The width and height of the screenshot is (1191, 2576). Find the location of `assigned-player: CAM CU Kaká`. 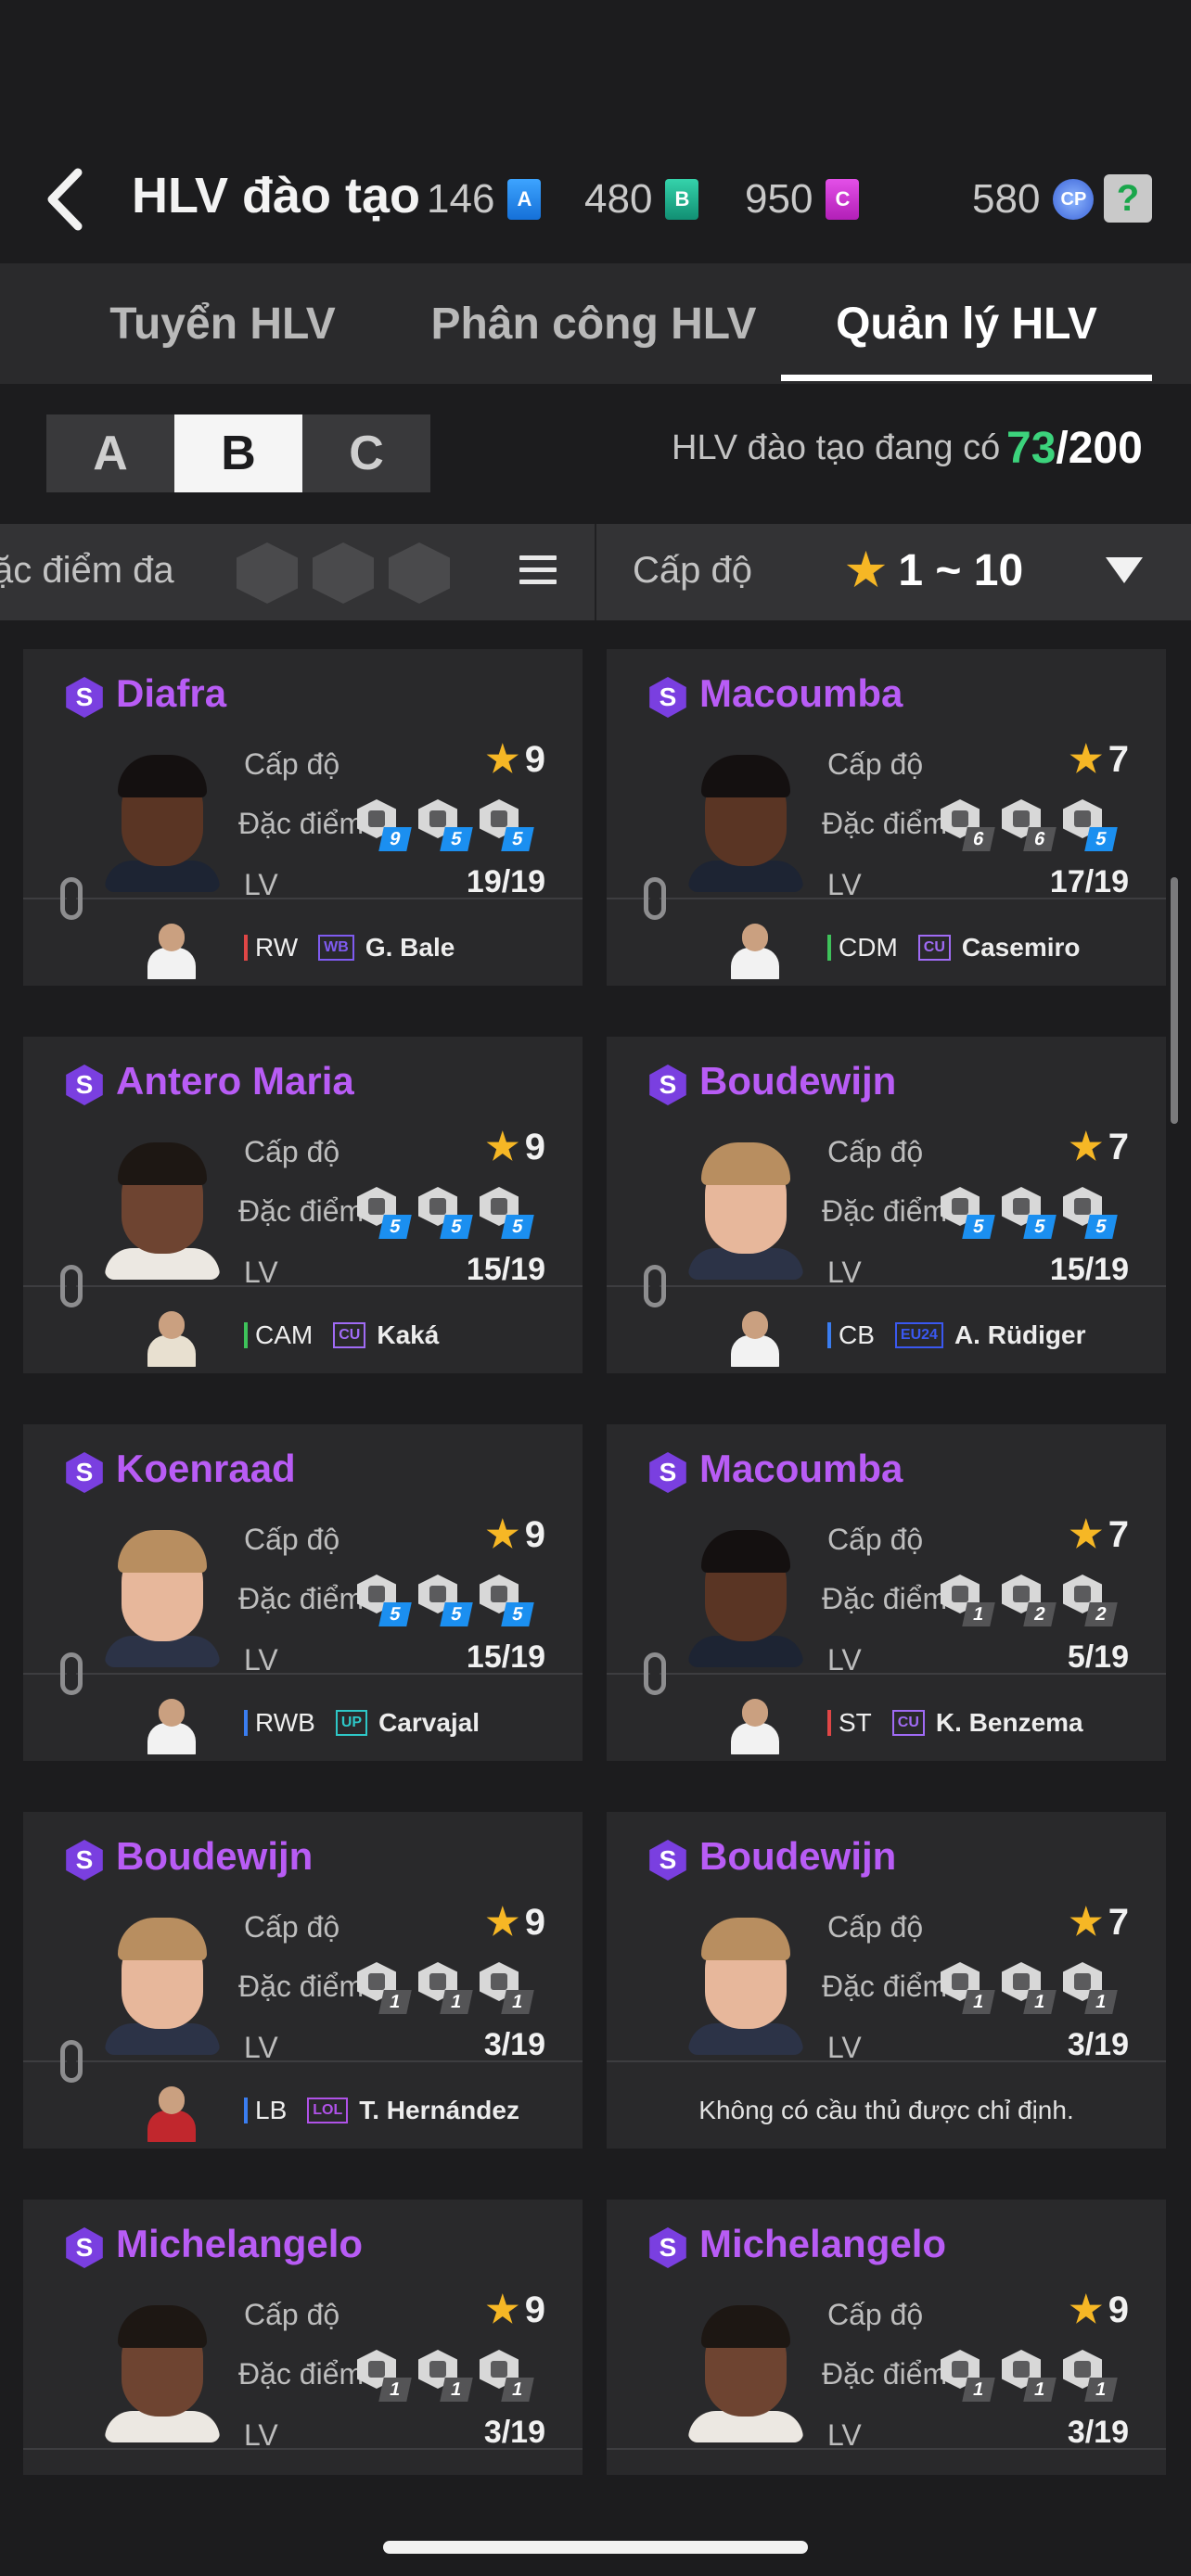

assigned-player: CAM CU Kaká is located at coordinates (341, 1335).